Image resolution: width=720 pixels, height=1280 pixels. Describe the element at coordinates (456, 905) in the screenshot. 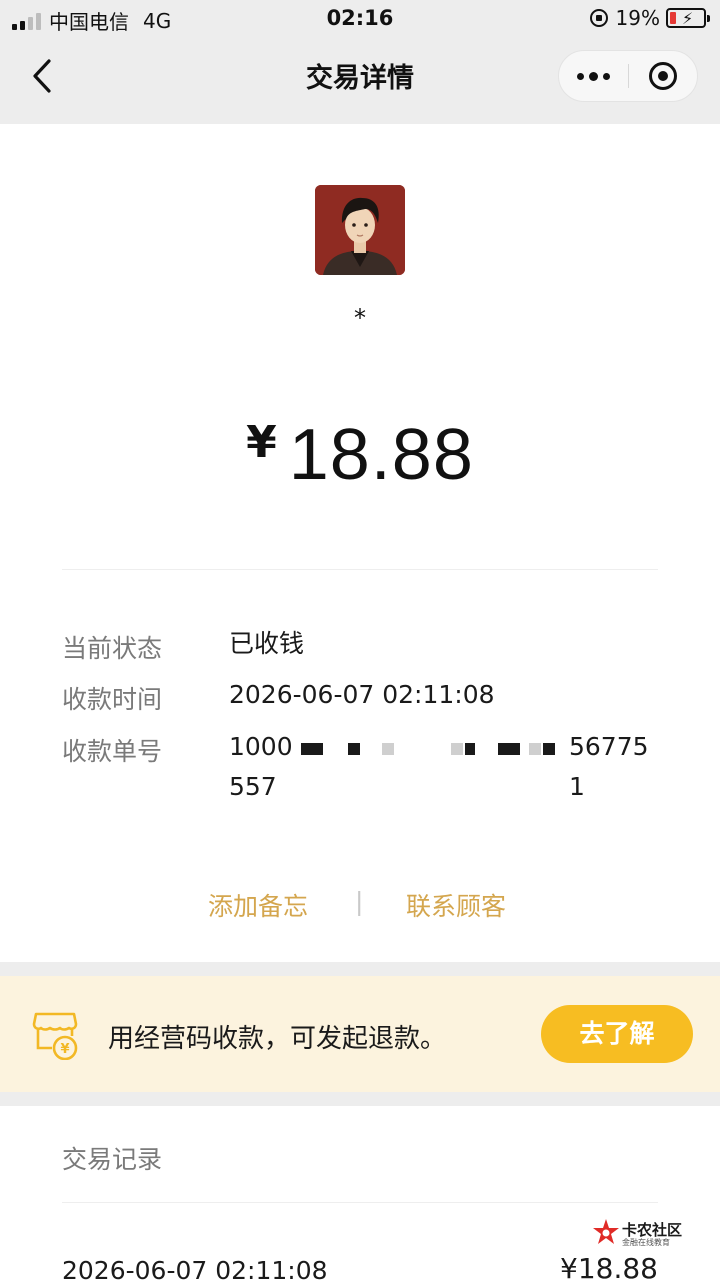

I see `contact-customer-link: 联系顾客` at that location.